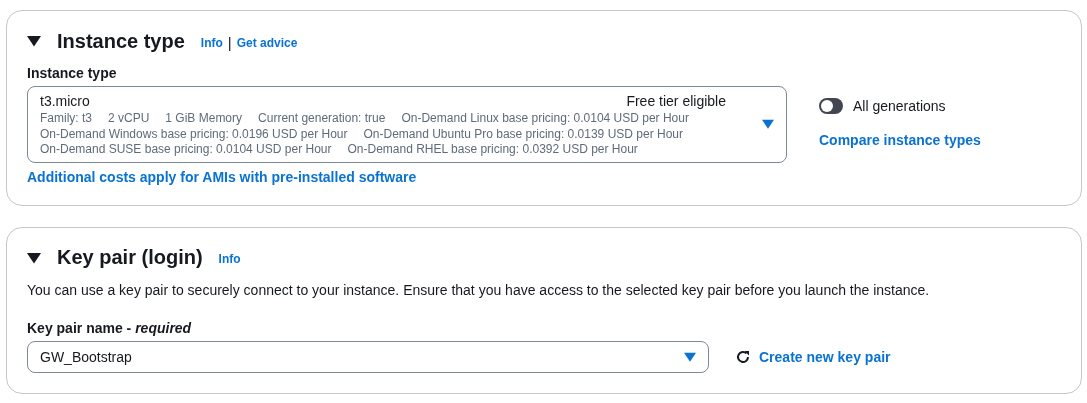 This screenshot has height=403, width=1087. What do you see at coordinates (110, 327) in the screenshot?
I see `field-label: Key pair name - required` at bounding box center [110, 327].